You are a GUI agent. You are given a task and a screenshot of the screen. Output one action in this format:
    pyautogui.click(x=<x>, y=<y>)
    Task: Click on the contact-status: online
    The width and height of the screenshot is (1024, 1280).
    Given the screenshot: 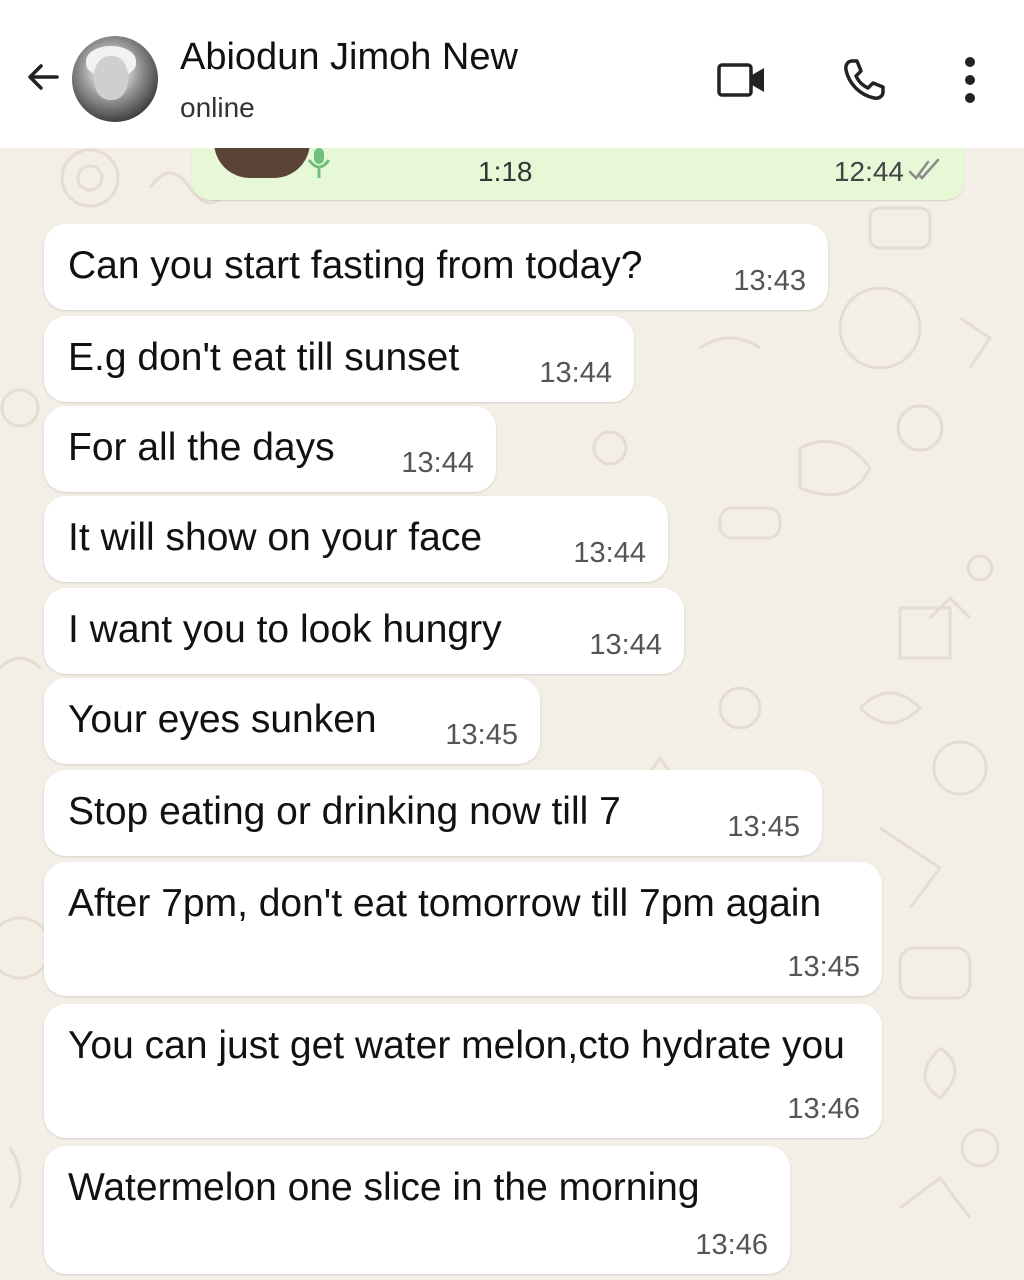 What is the action you would take?
    pyautogui.click(x=217, y=107)
    